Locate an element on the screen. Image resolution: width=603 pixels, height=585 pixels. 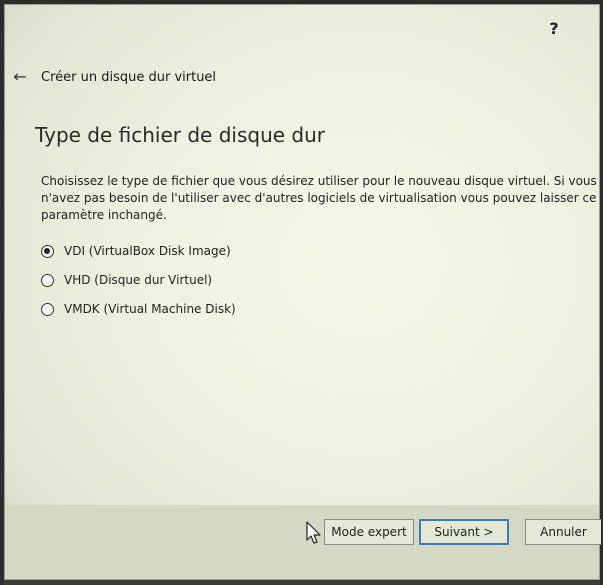
taskbar-strip is located at coordinates (302, 582).